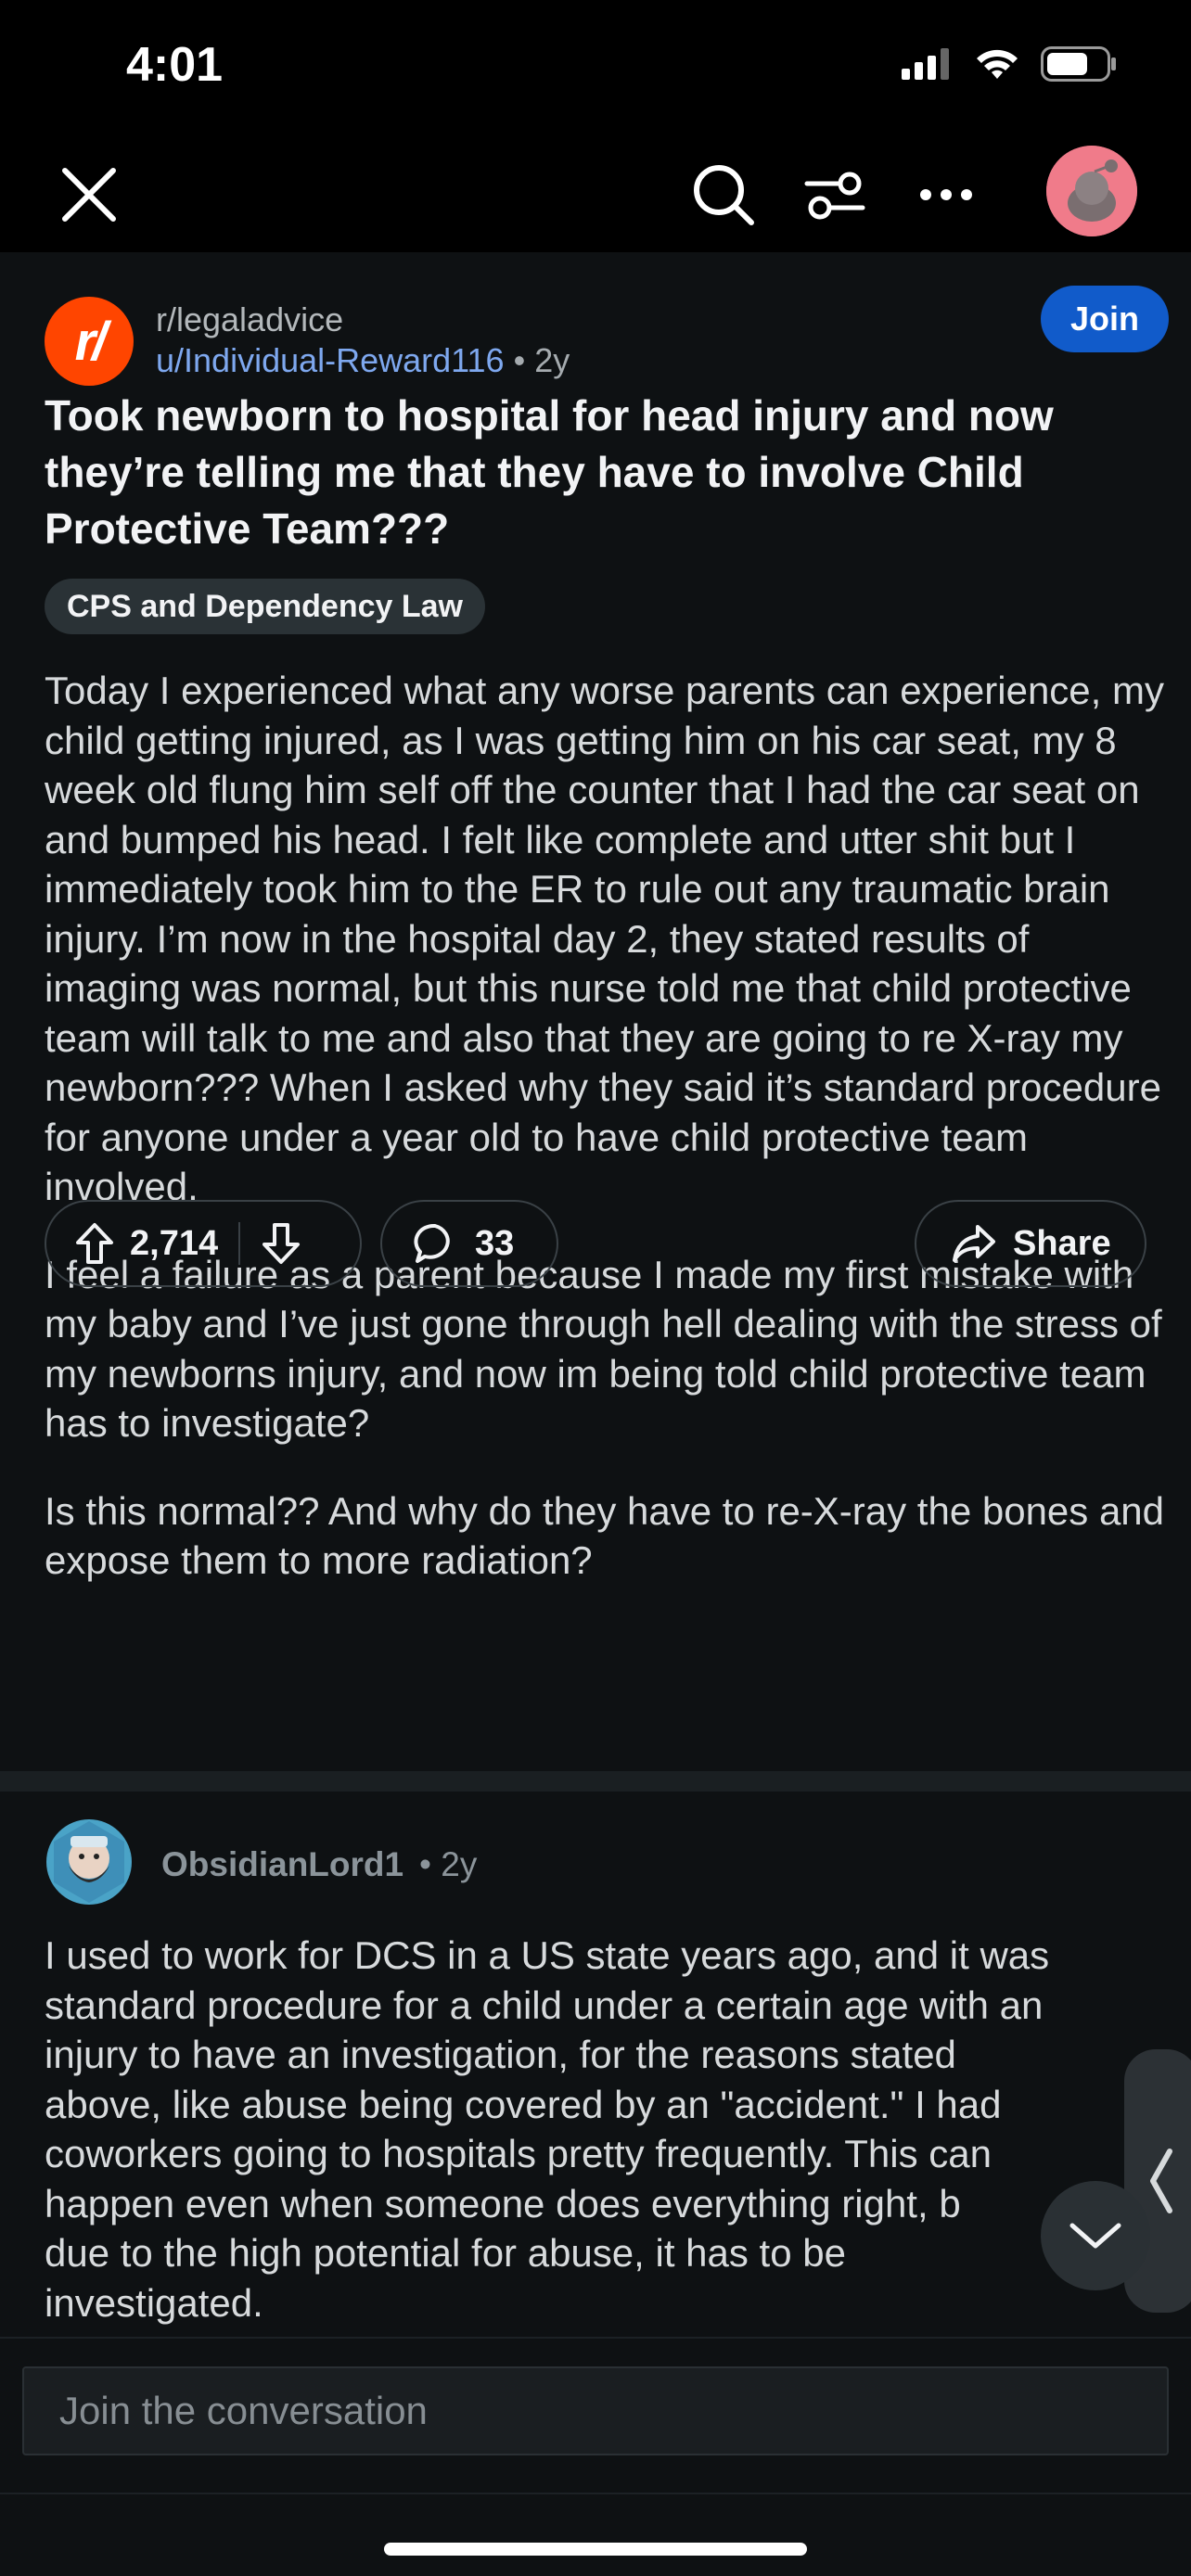 The height and width of the screenshot is (2576, 1191). I want to click on vote-divider, so click(239, 1243).